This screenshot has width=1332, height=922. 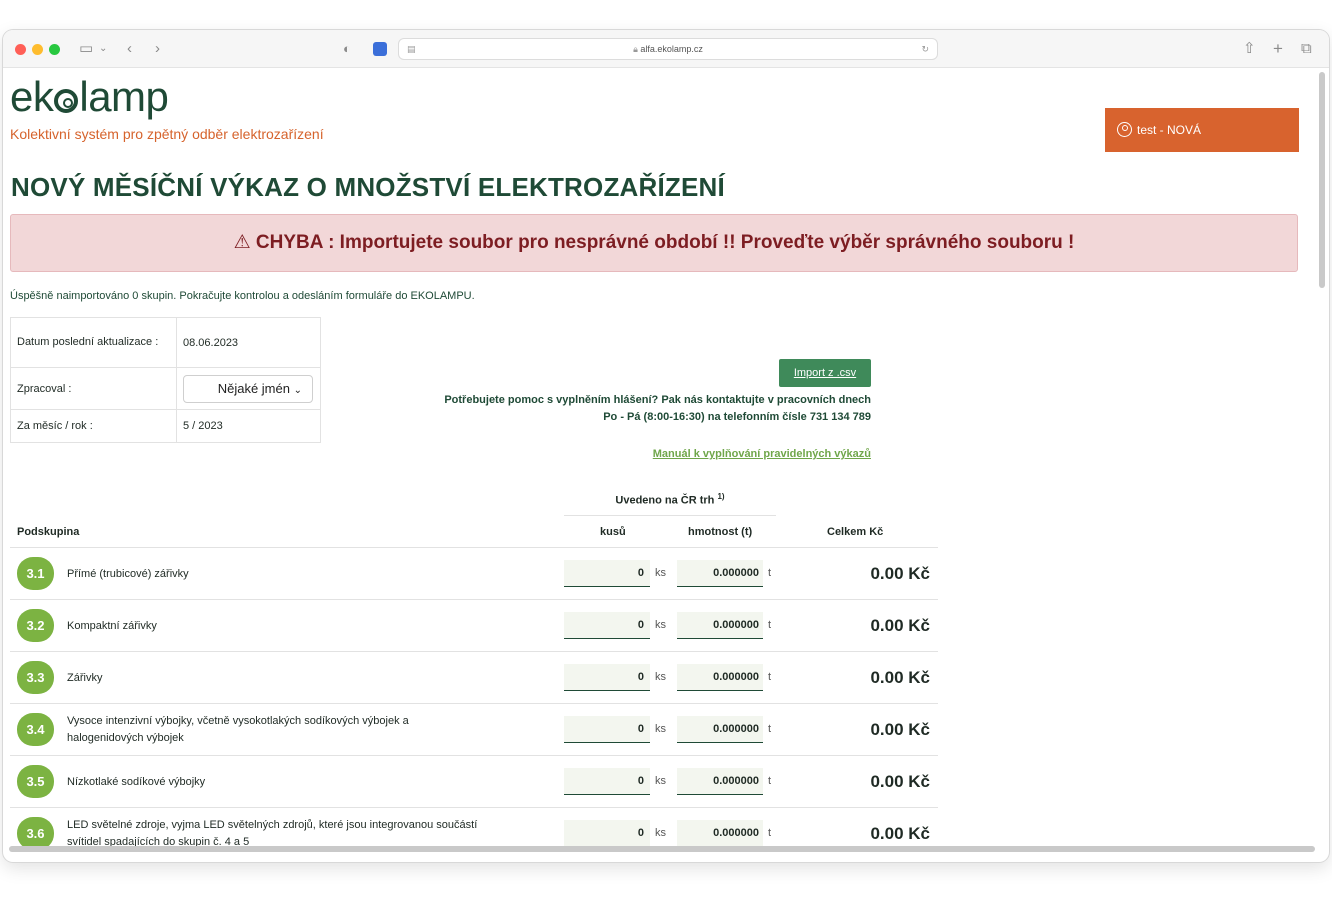 What do you see at coordinates (665, 500) in the screenshot?
I see `market-group-label: Uvedeno na ČR trh` at bounding box center [665, 500].